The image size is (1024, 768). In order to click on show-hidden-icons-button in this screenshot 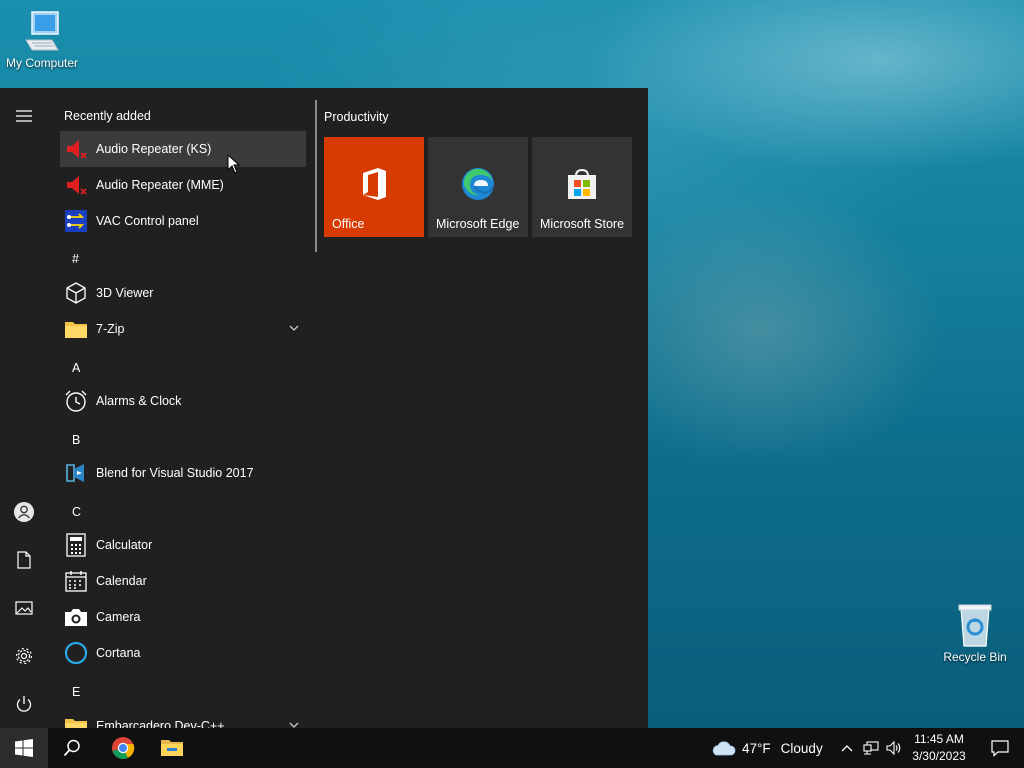, I will do `click(847, 748)`.